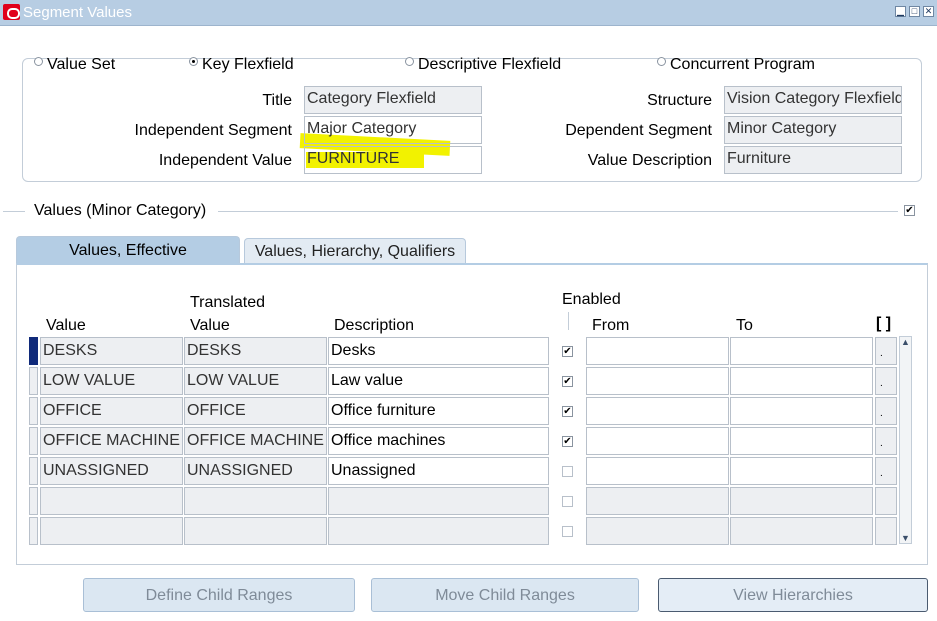  What do you see at coordinates (255, 411) in the screenshot?
I see `translated-value-cell: OFFICE` at bounding box center [255, 411].